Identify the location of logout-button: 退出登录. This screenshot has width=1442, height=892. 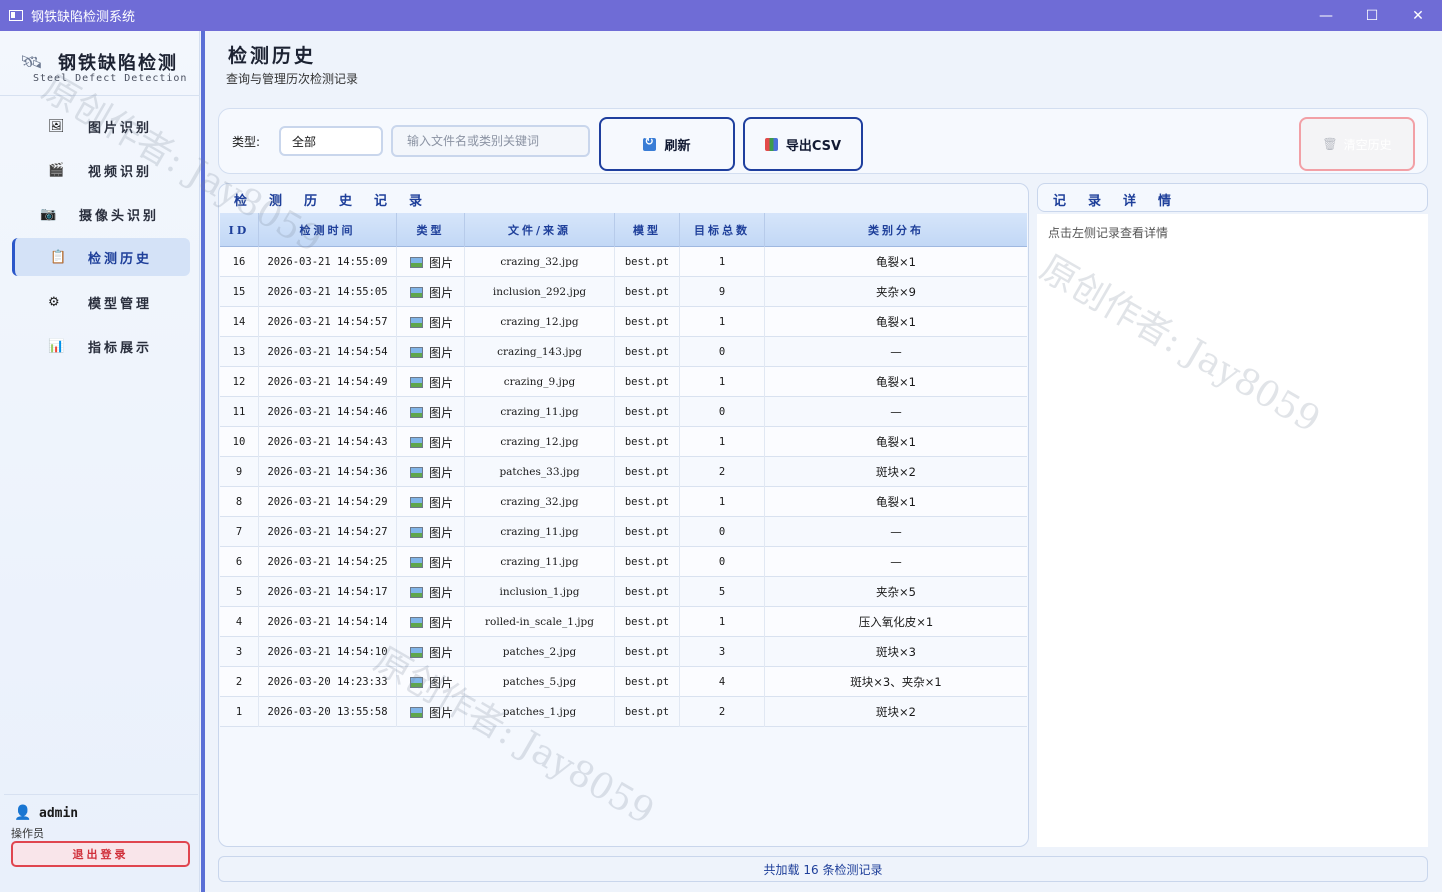
(100, 854).